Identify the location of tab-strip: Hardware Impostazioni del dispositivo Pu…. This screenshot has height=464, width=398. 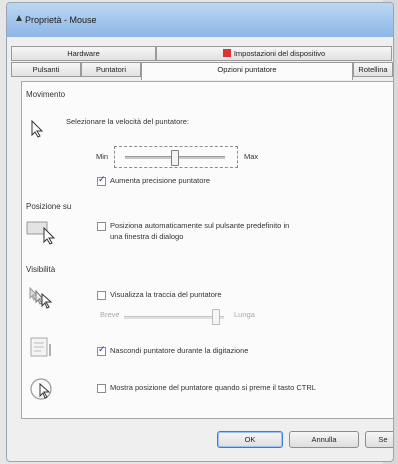
(200, 59).